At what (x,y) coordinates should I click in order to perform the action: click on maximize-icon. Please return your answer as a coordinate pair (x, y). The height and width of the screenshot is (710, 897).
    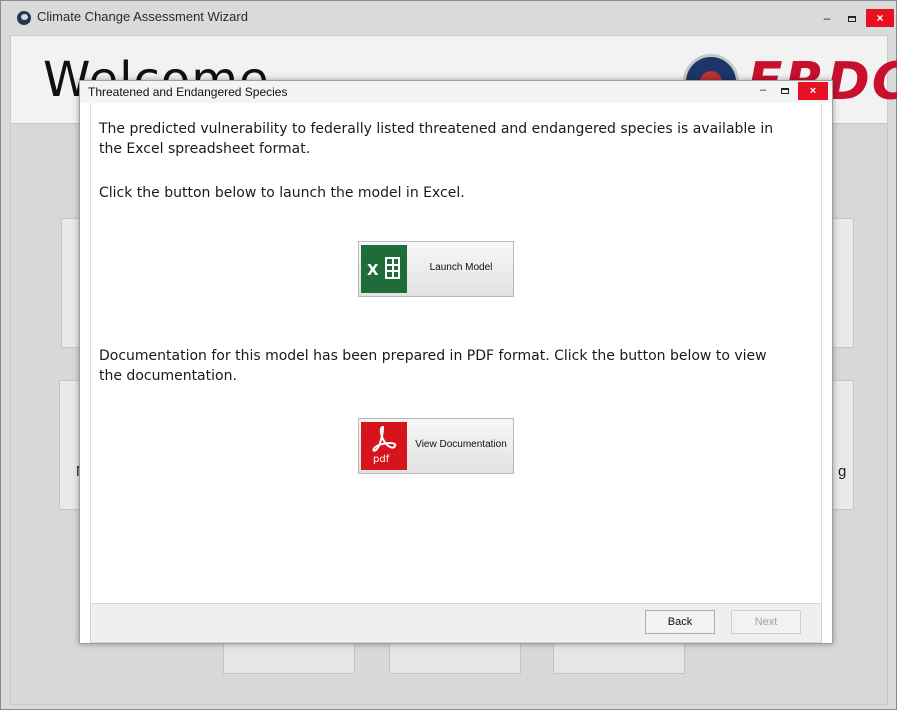
    Looking at the image, I should click on (852, 18).